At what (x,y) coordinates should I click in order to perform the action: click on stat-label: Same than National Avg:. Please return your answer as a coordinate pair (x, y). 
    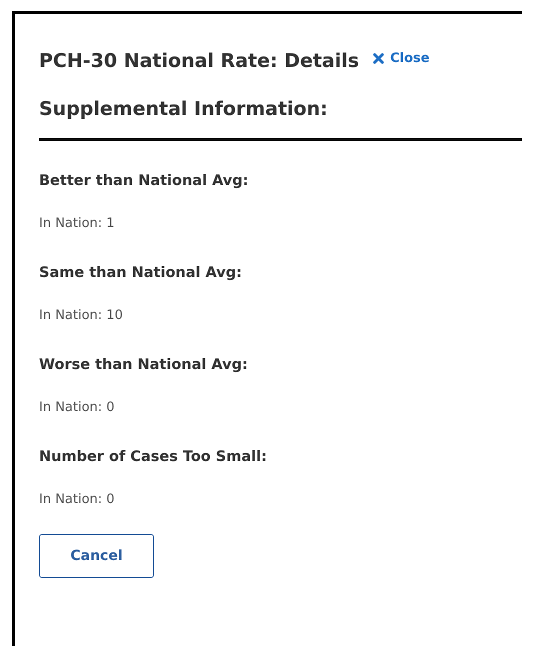
    Looking at the image, I should click on (141, 273).